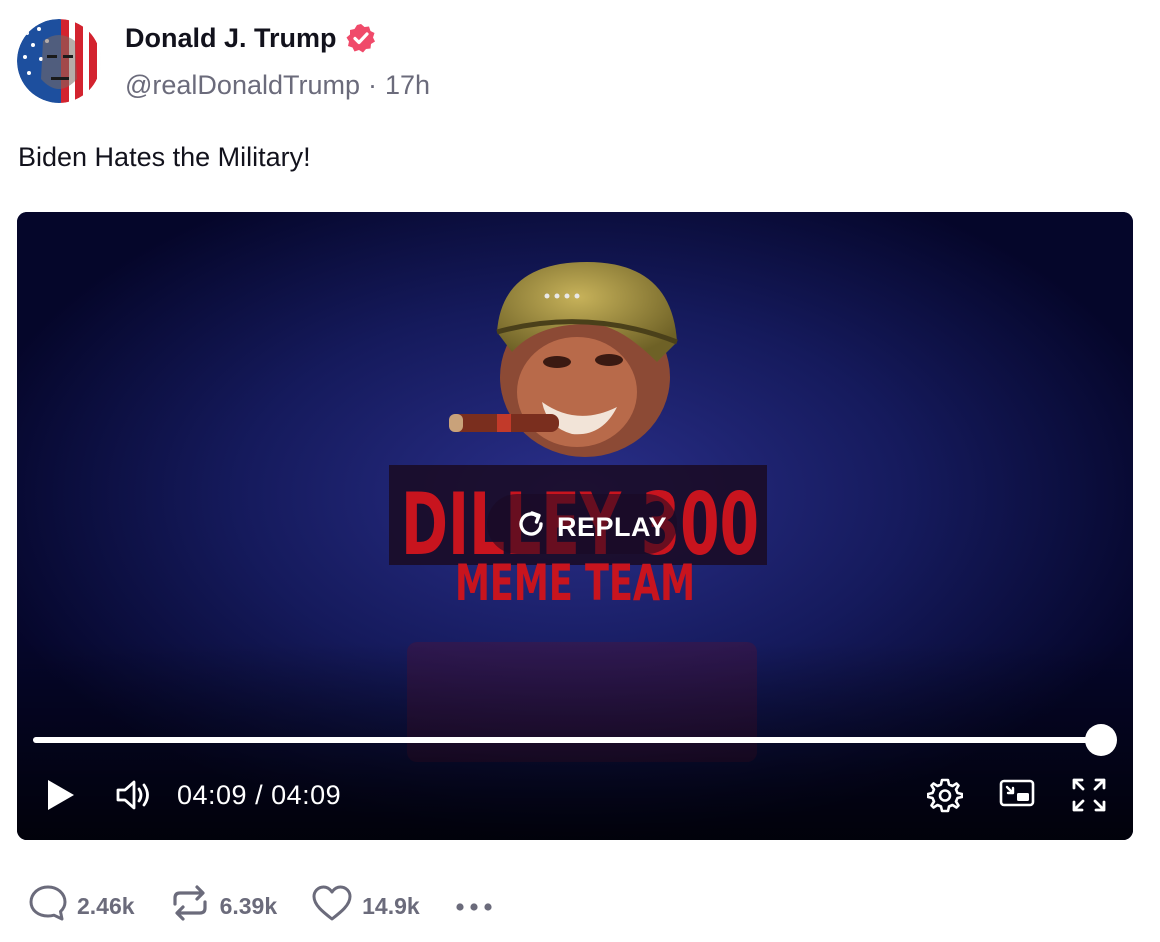  Describe the element at coordinates (59, 61) in the screenshot. I see `avatar` at that location.